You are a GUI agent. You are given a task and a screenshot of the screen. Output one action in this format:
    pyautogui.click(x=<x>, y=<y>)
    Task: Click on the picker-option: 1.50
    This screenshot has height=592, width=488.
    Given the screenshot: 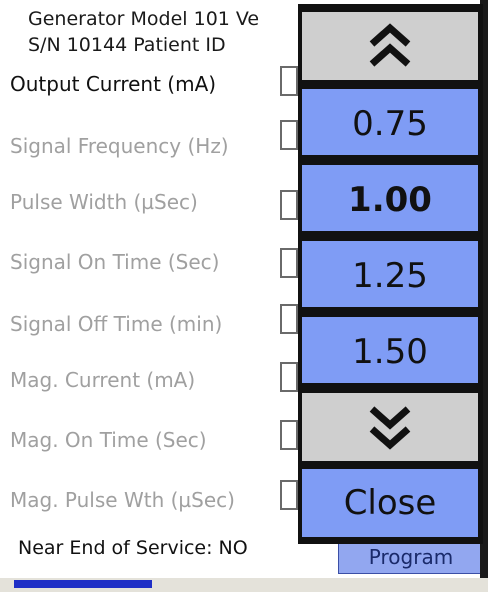 What is the action you would take?
    pyautogui.click(x=390, y=350)
    